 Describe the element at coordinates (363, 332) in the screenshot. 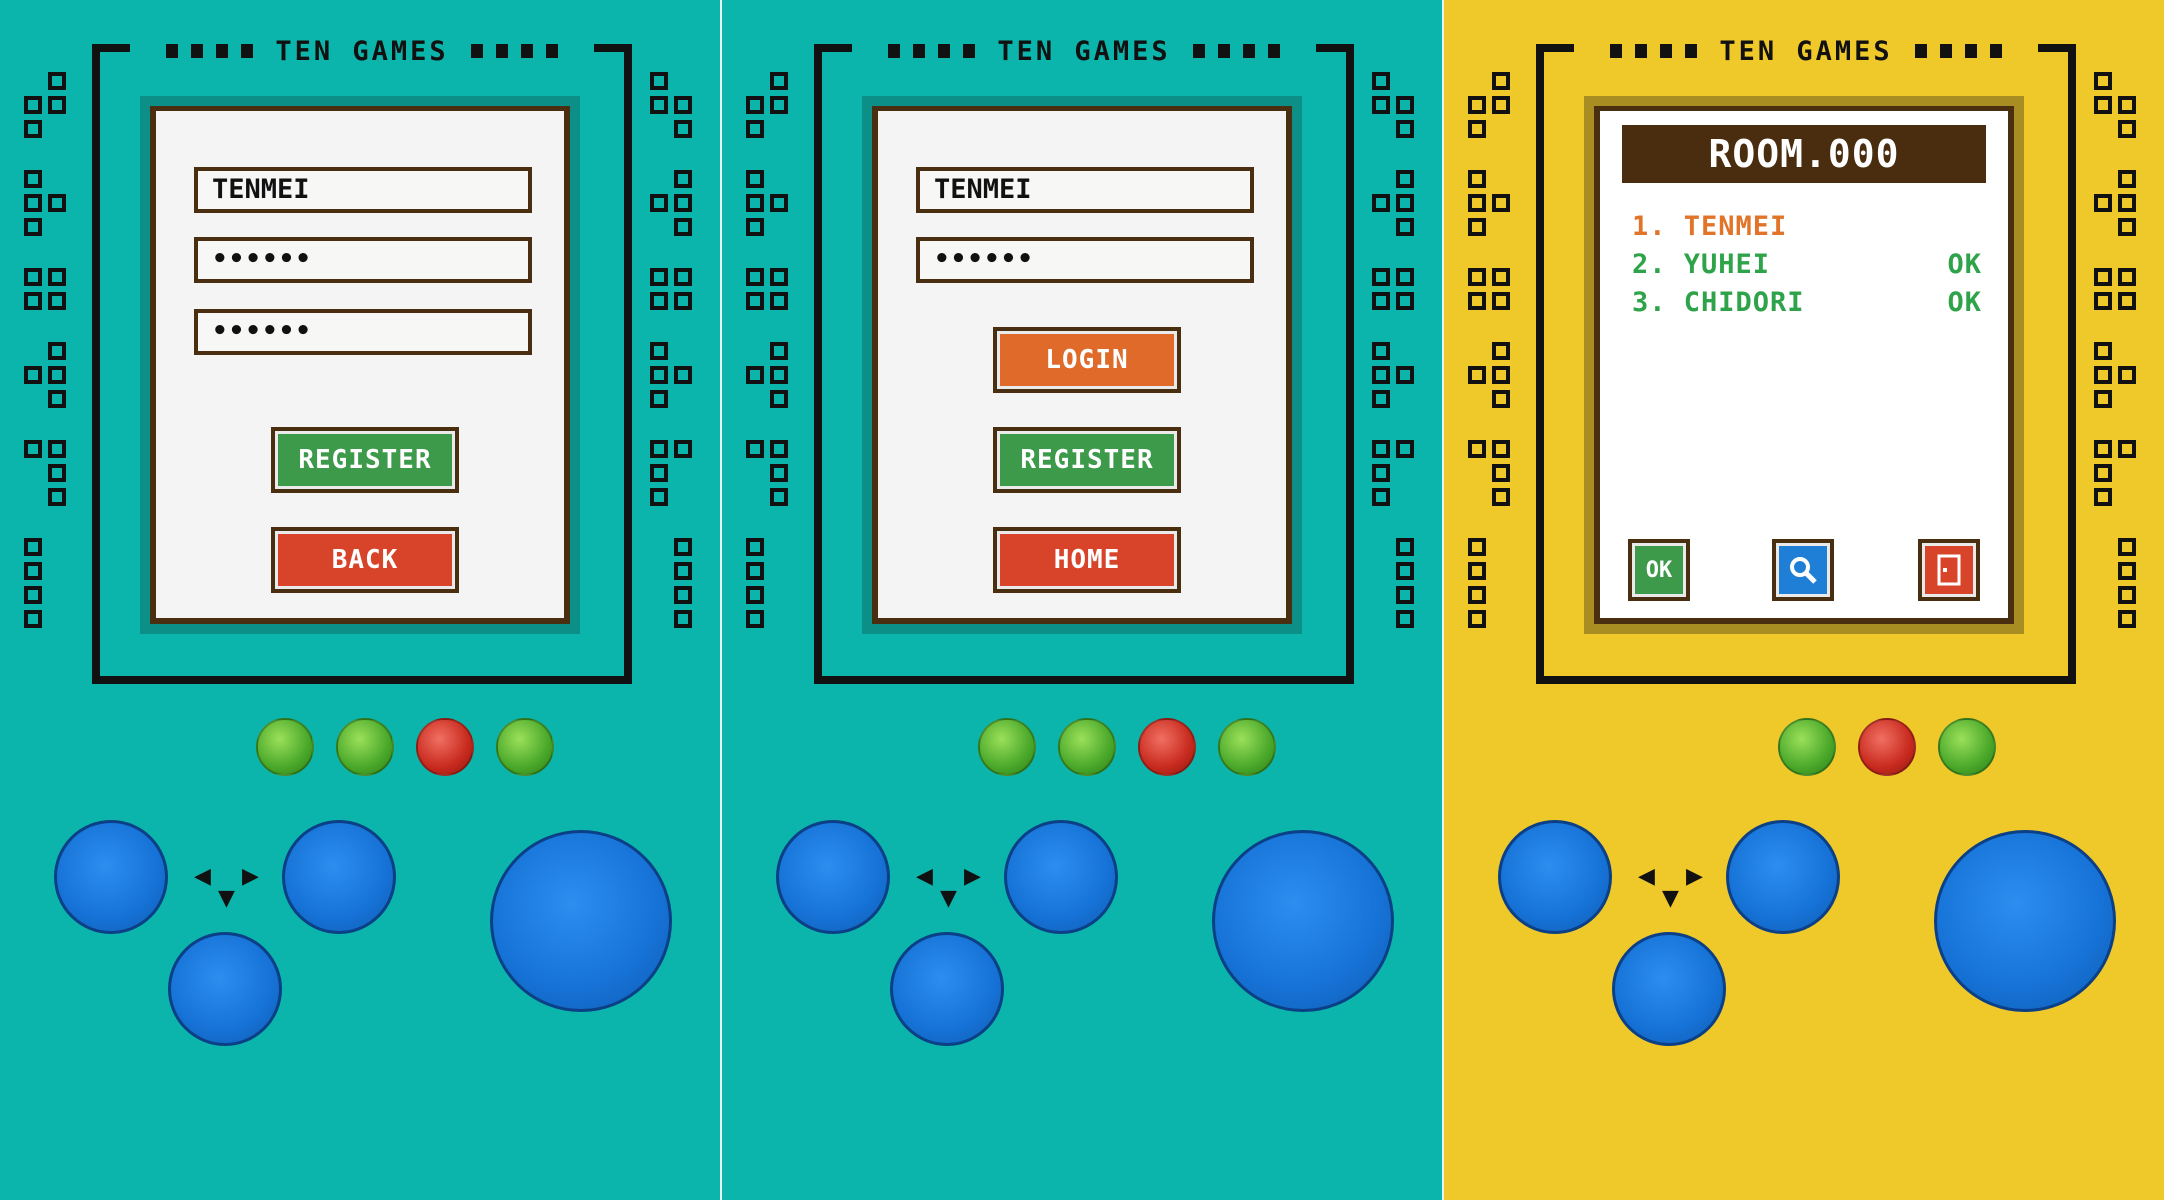

I see `confirm-password-field: ••••••` at that location.